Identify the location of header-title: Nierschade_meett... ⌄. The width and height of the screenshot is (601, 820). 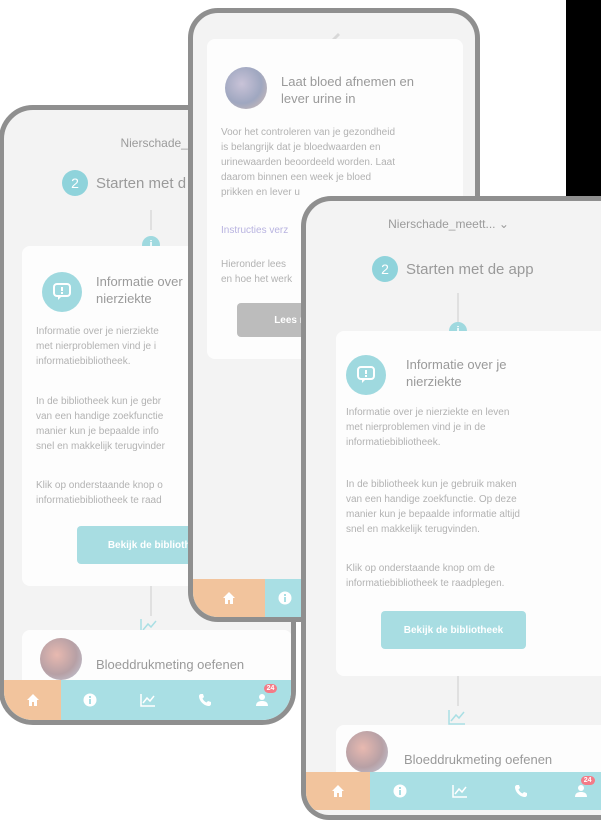
(448, 224).